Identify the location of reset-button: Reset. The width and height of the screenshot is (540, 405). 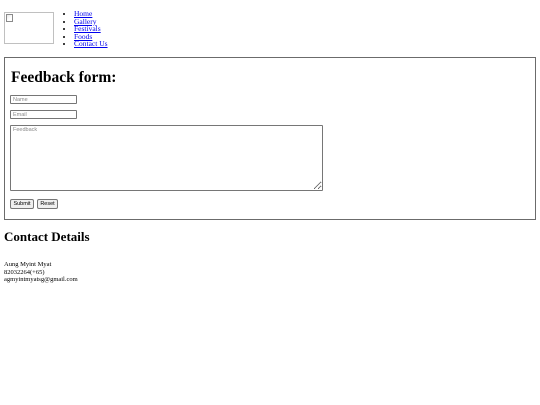
(47, 204).